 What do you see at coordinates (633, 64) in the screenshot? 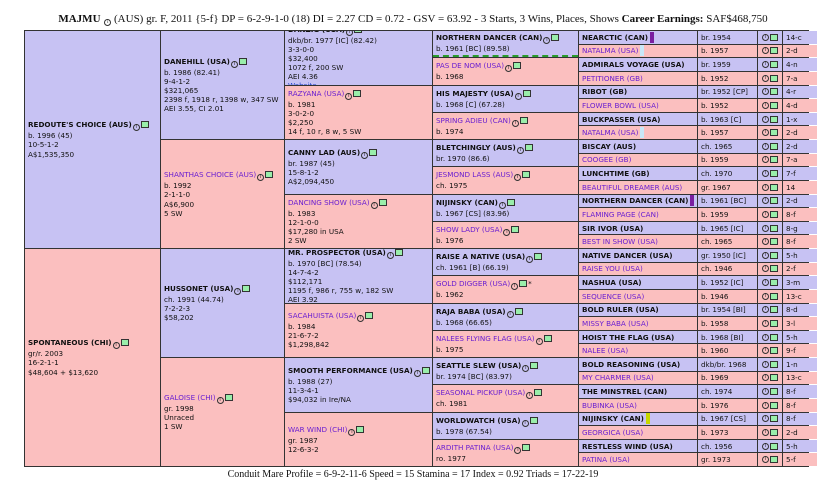
I see `horse-link: ADMIRALS VOYAGE (USA)` at bounding box center [633, 64].